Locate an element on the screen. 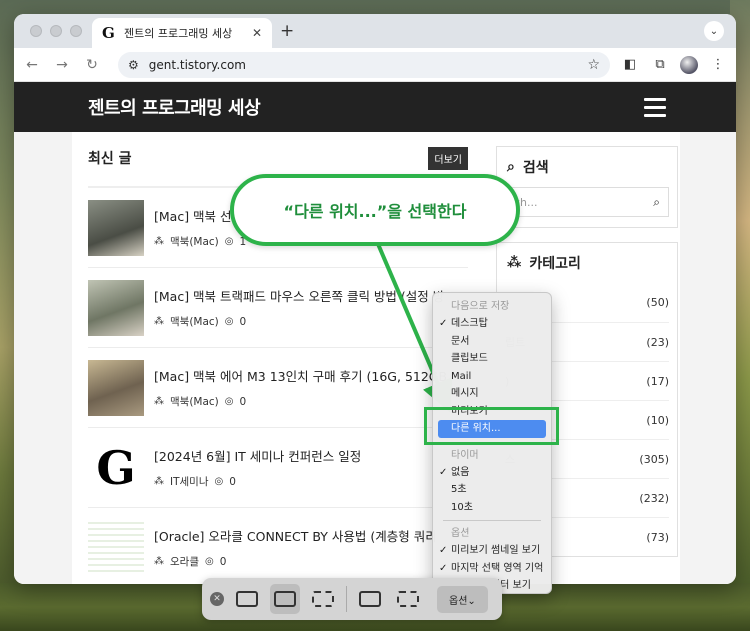  annotation-highlight-box is located at coordinates (491, 426).